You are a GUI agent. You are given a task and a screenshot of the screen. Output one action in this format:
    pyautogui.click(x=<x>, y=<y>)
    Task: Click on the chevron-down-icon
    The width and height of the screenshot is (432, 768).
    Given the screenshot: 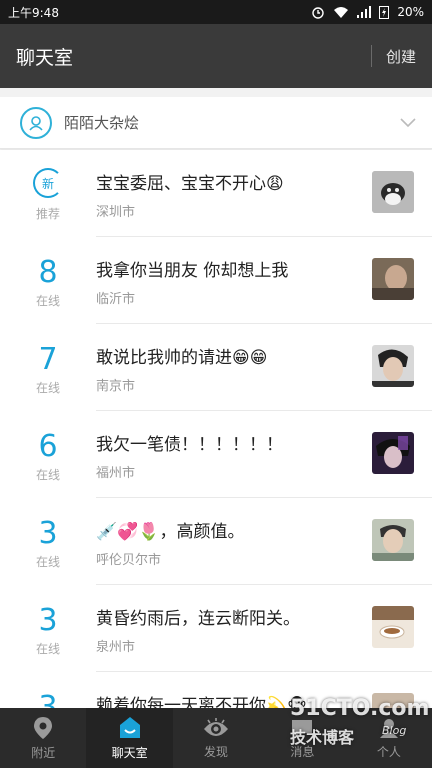 What is the action you would take?
    pyautogui.click(x=408, y=122)
    